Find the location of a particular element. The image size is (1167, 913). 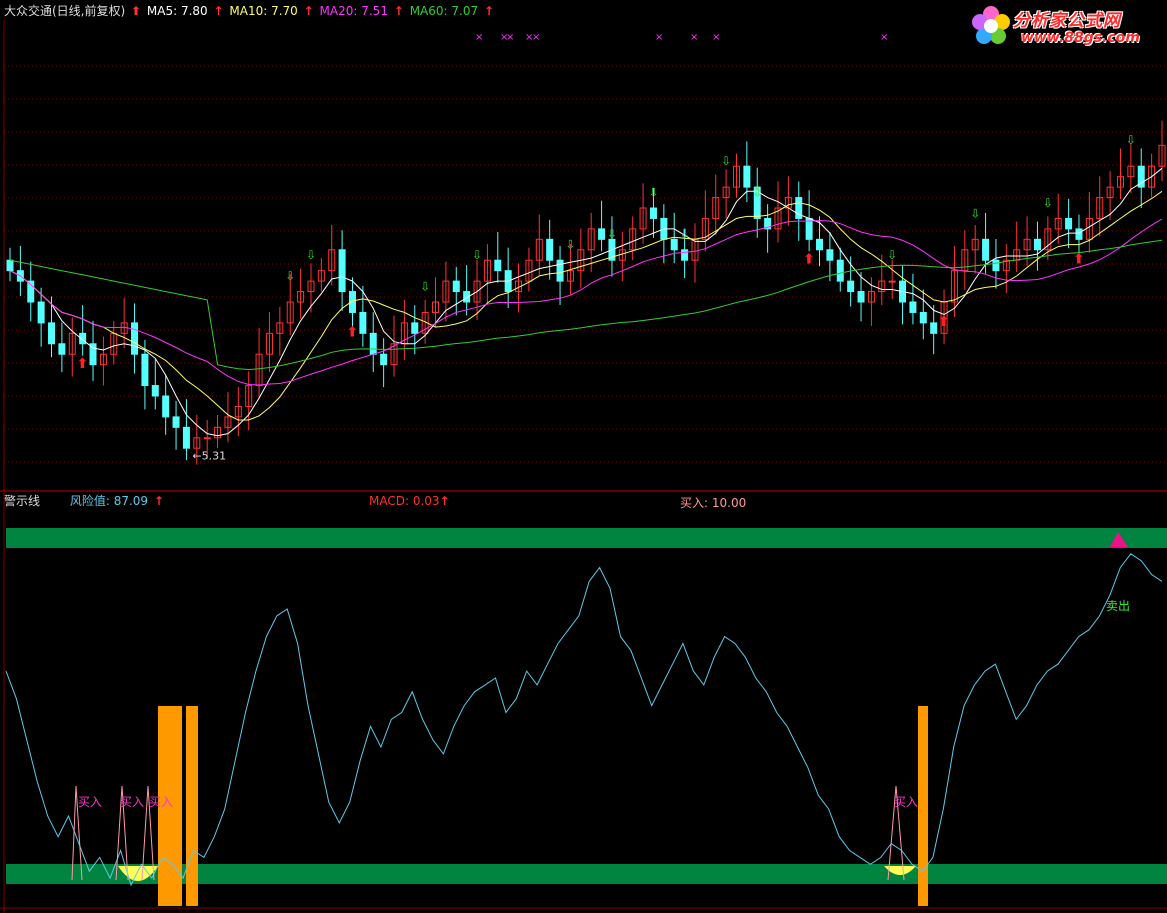

logo: 分析家公式网 www.88gs.com is located at coordinates (1063, 27).